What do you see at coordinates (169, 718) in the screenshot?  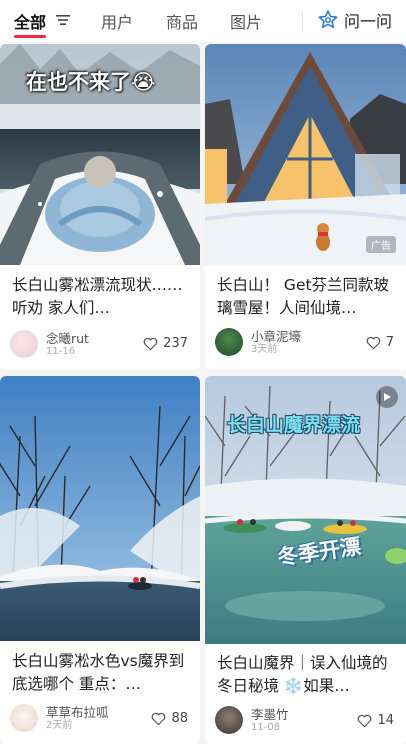 I see `like-button: 88` at bounding box center [169, 718].